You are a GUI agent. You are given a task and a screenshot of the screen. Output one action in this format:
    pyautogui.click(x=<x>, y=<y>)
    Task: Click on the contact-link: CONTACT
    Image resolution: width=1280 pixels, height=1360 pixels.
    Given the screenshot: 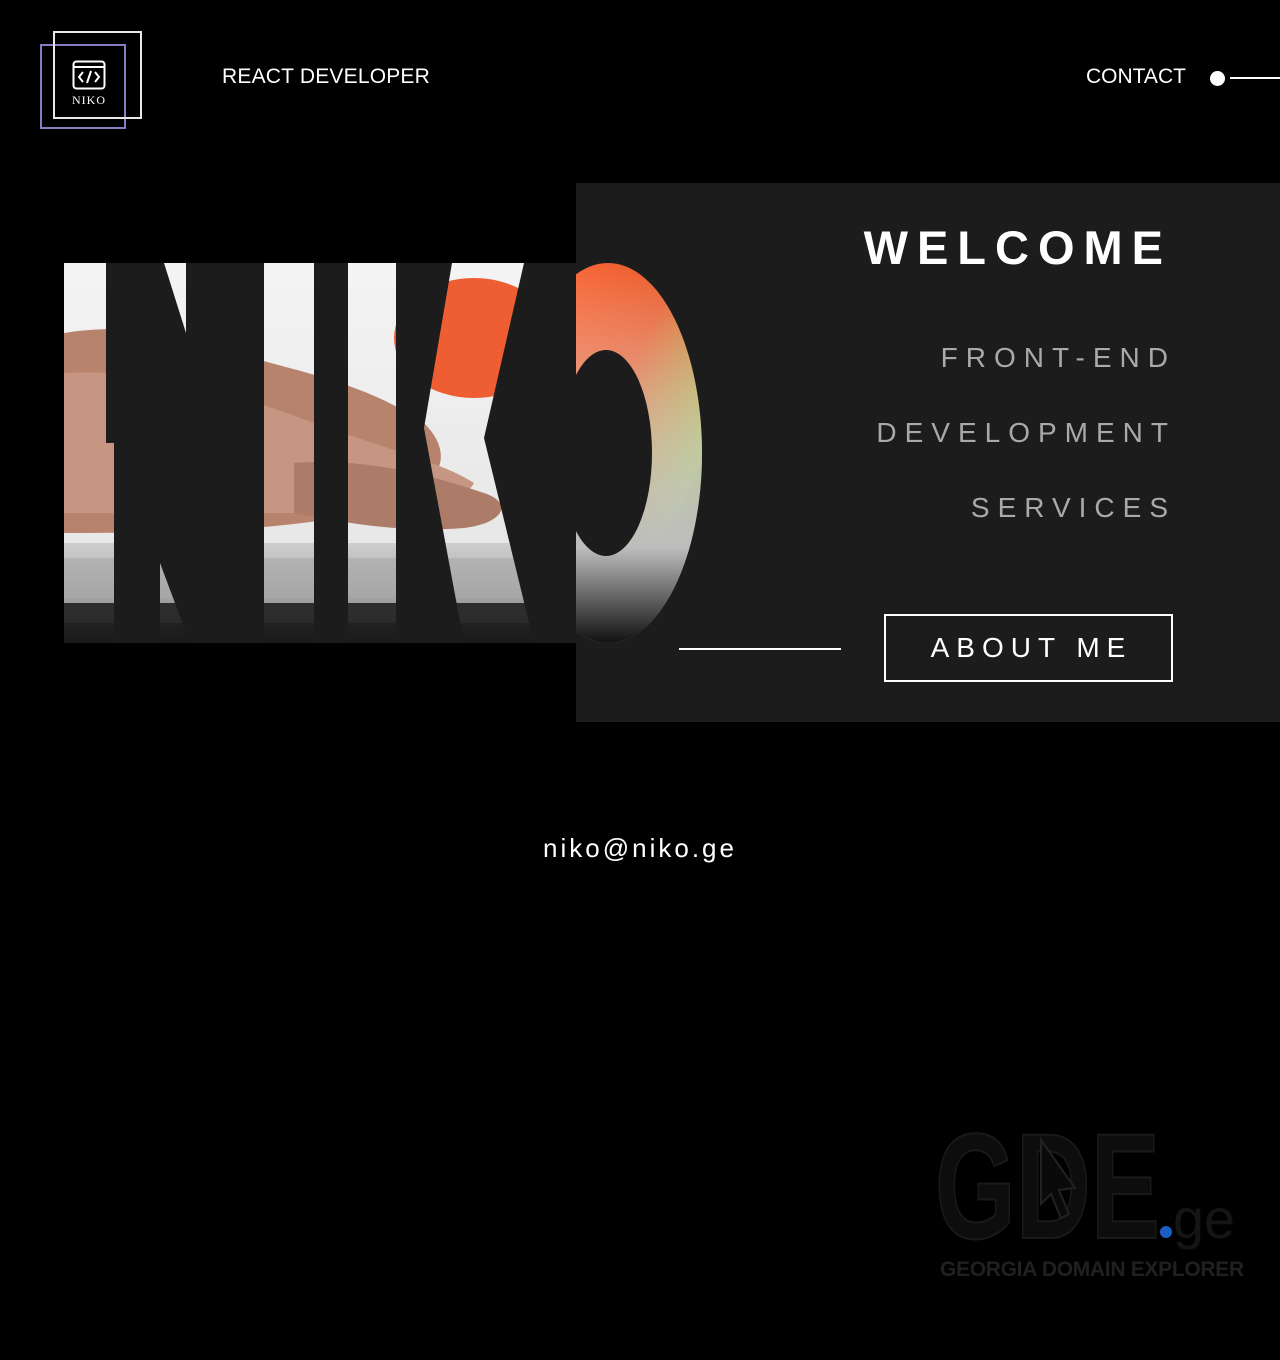 What is the action you would take?
    pyautogui.click(x=1136, y=77)
    